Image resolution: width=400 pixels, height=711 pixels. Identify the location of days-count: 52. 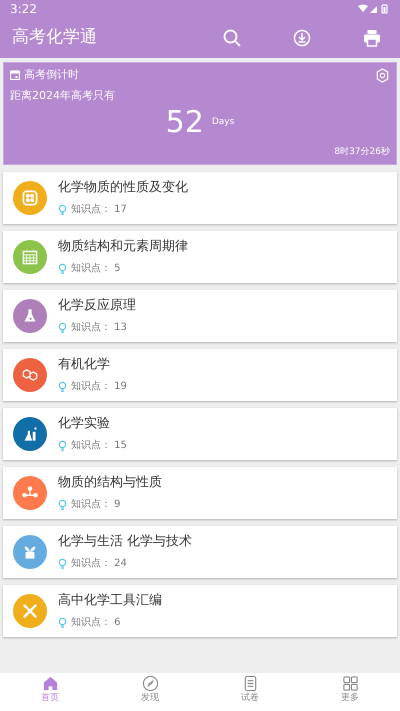
(185, 123).